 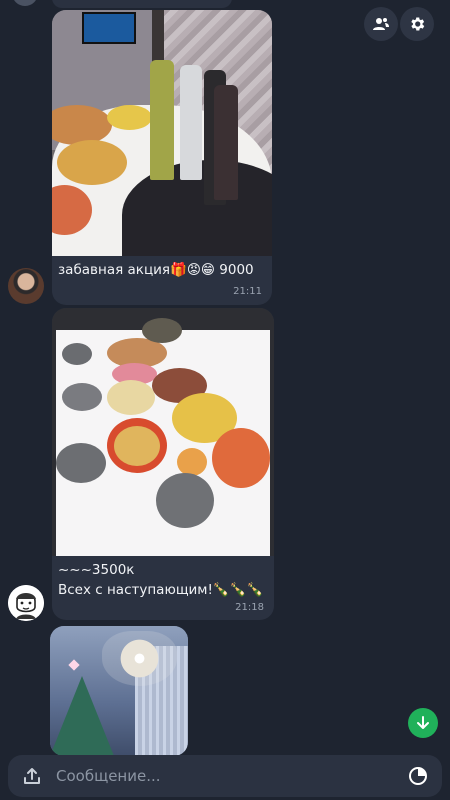 What do you see at coordinates (82, 716) in the screenshot?
I see `photo-christmas-tree` at bounding box center [82, 716].